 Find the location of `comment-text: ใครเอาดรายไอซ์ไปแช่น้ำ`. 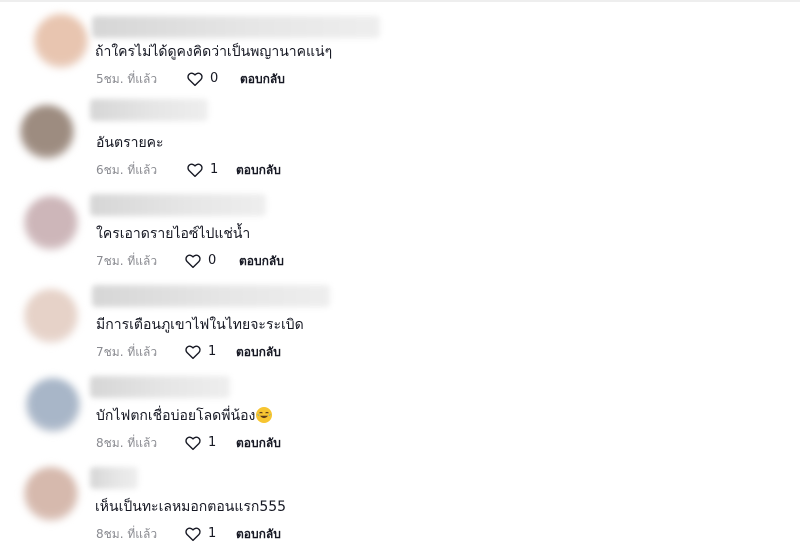

comment-text: ใครเอาดรายไอซ์ไปแช่น้ำ is located at coordinates (173, 234).